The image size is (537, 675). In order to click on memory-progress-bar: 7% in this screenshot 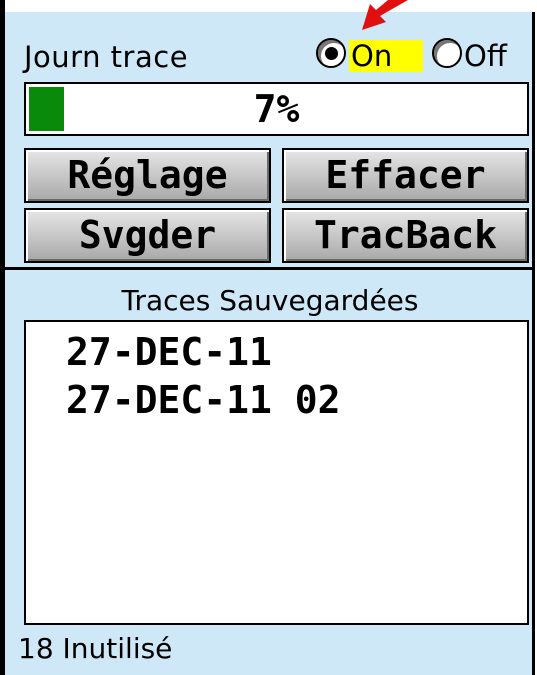, I will do `click(276, 109)`.